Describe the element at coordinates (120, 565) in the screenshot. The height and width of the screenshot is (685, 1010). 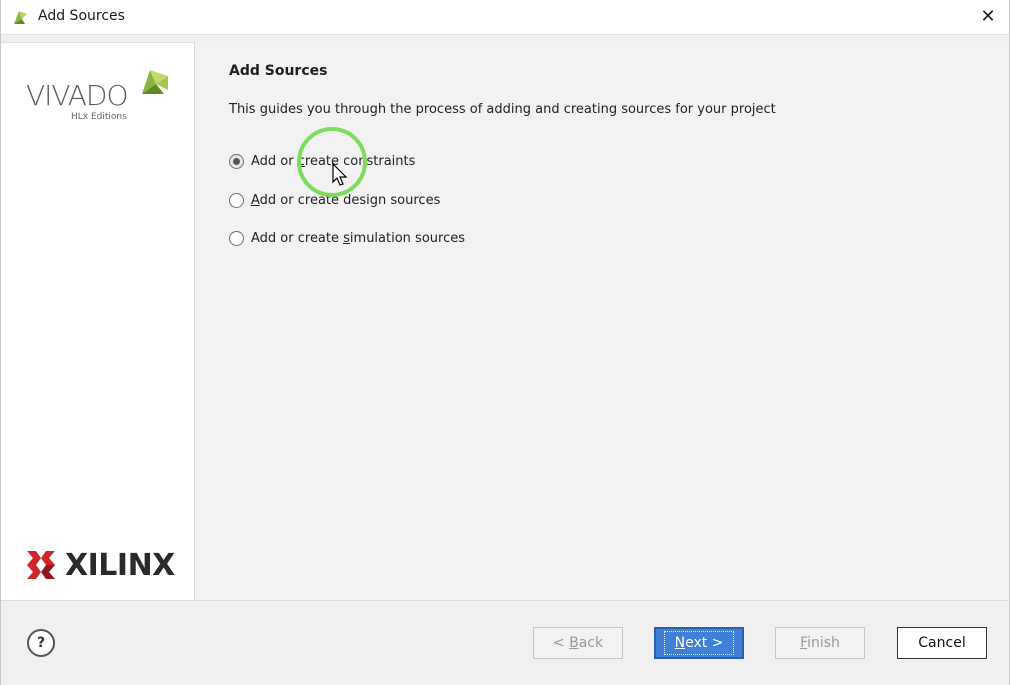
I see `xilinx-logo-text: XILINX` at that location.